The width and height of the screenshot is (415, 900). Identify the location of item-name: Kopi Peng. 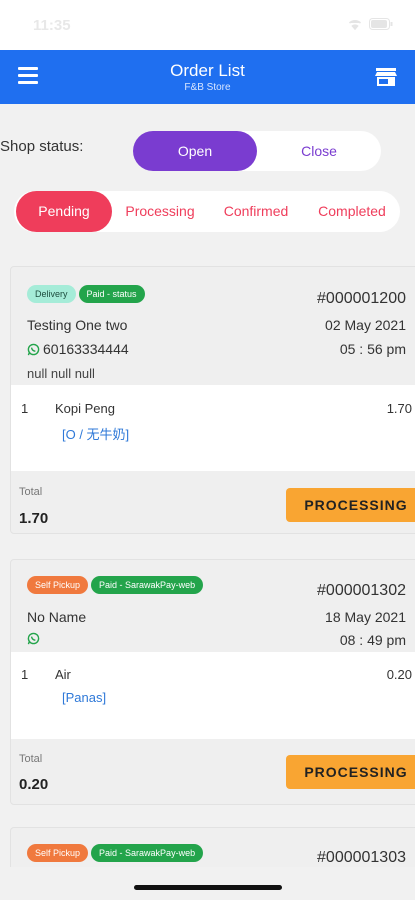
(85, 408).